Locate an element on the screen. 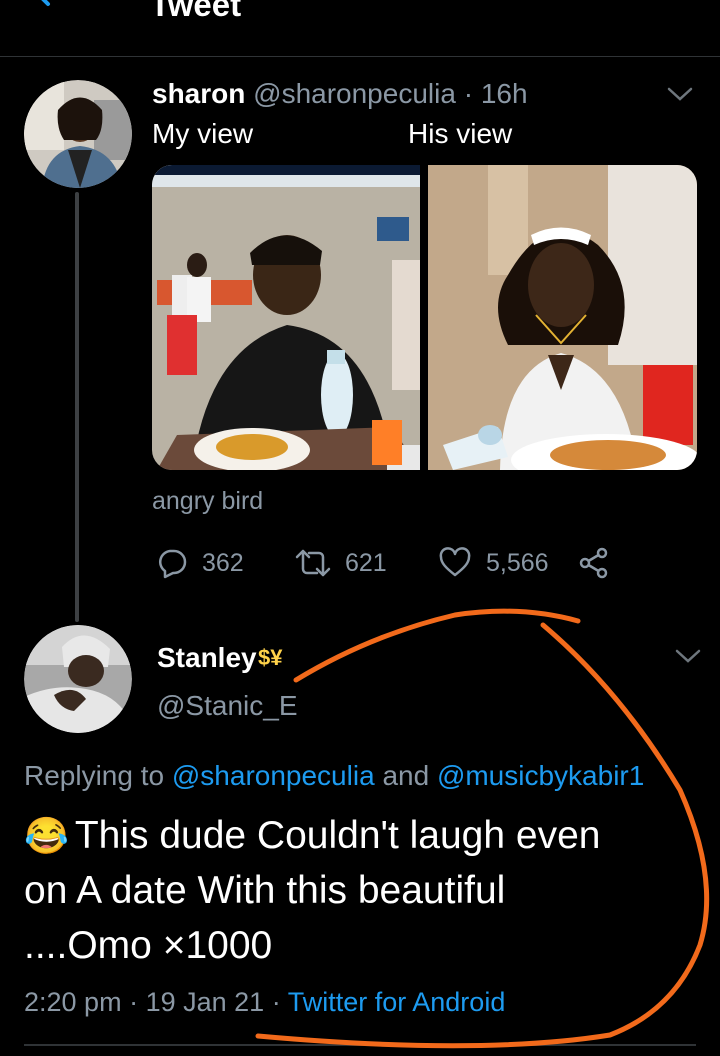 This screenshot has width=720, height=1056. photo-his-view is located at coordinates (562, 317).